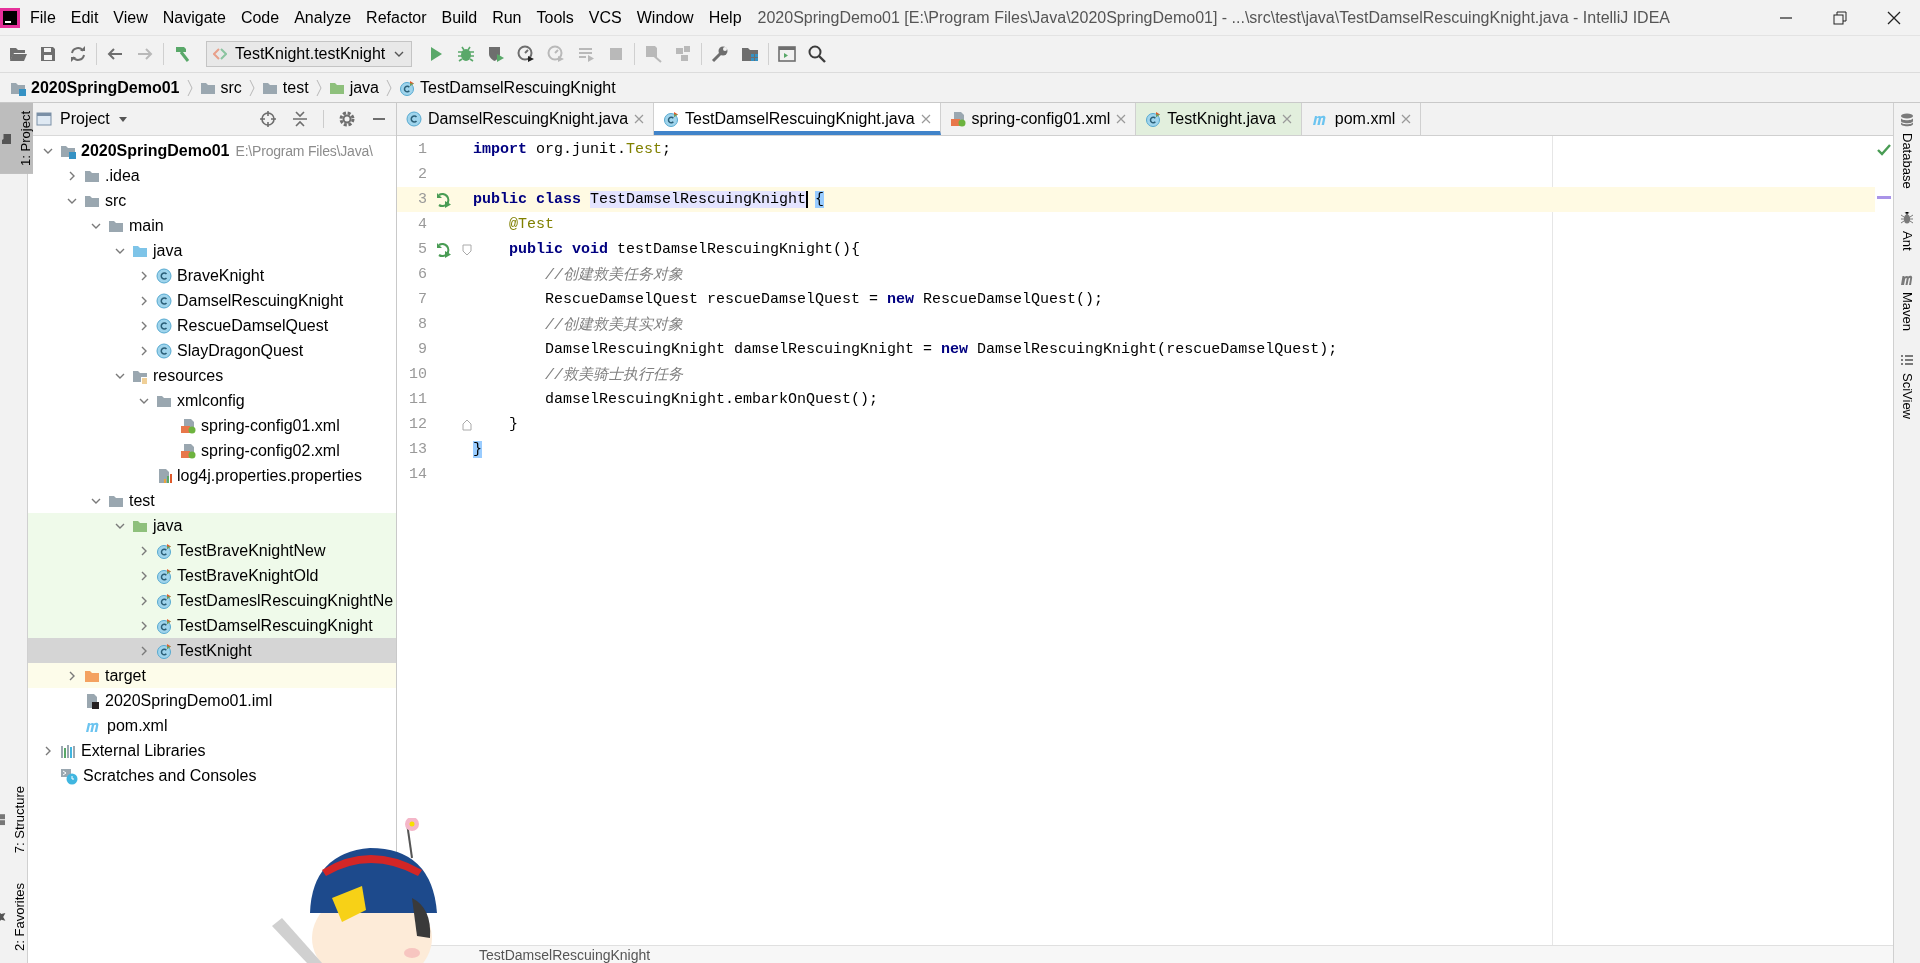 This screenshot has height=963, width=1920. Describe the element at coordinates (146, 225) in the screenshot. I see `tree-item: main` at that location.